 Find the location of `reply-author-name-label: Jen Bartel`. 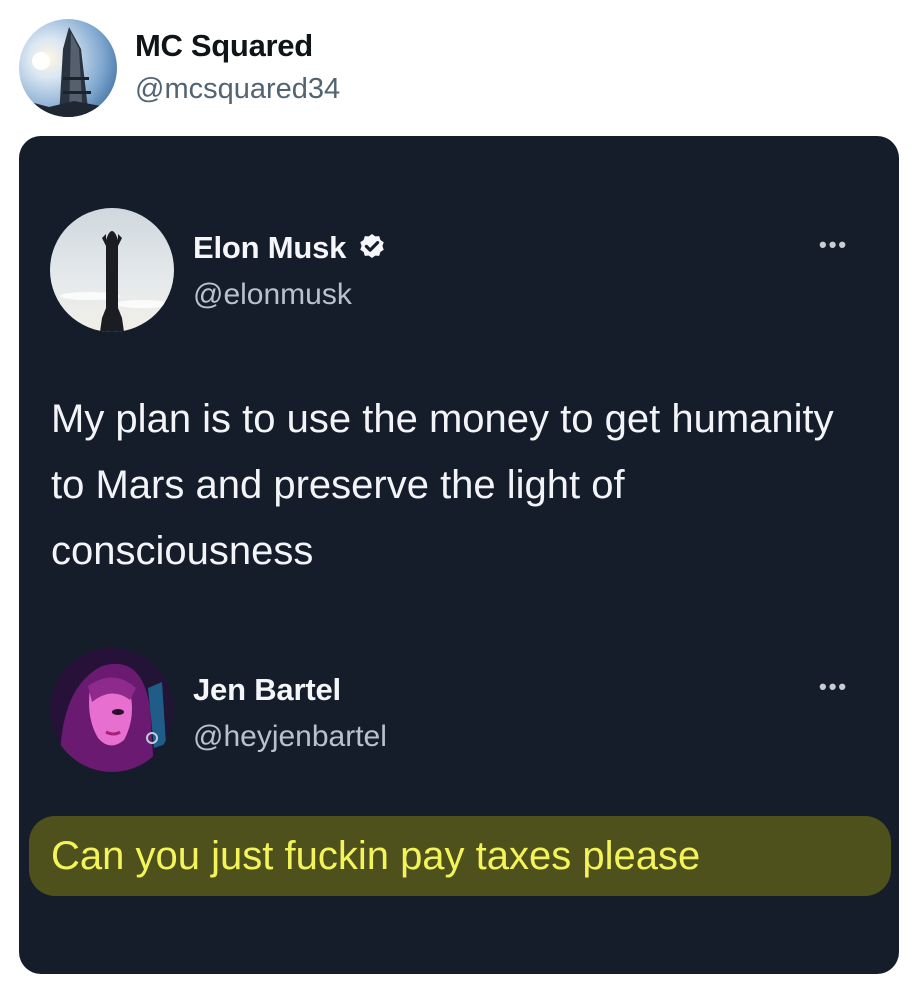

reply-author-name-label: Jen Bartel is located at coordinates (267, 689).